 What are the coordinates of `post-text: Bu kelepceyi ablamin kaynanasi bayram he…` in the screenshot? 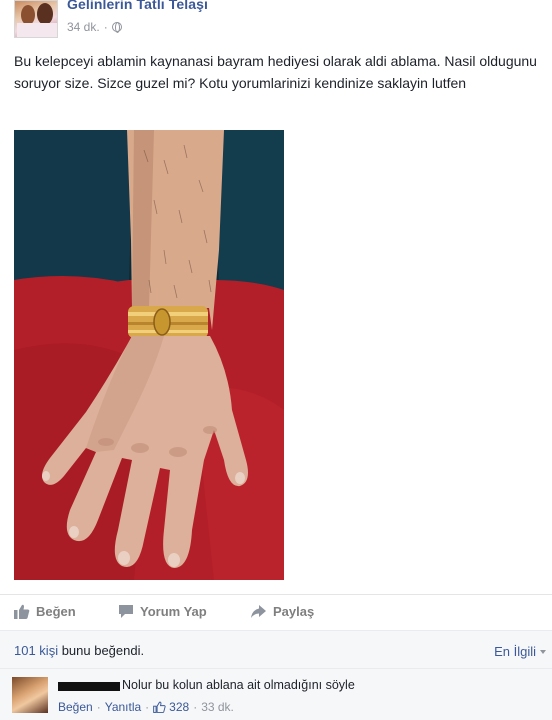 It's located at (275, 72).